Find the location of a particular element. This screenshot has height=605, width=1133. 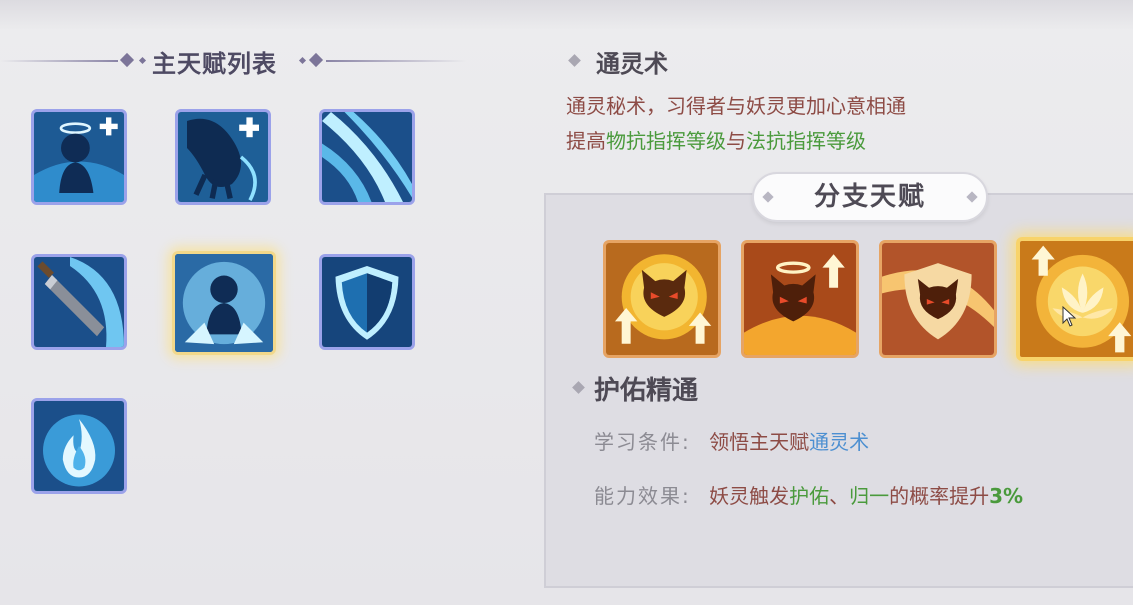

cat-halo-up-icon is located at coordinates (800, 299).